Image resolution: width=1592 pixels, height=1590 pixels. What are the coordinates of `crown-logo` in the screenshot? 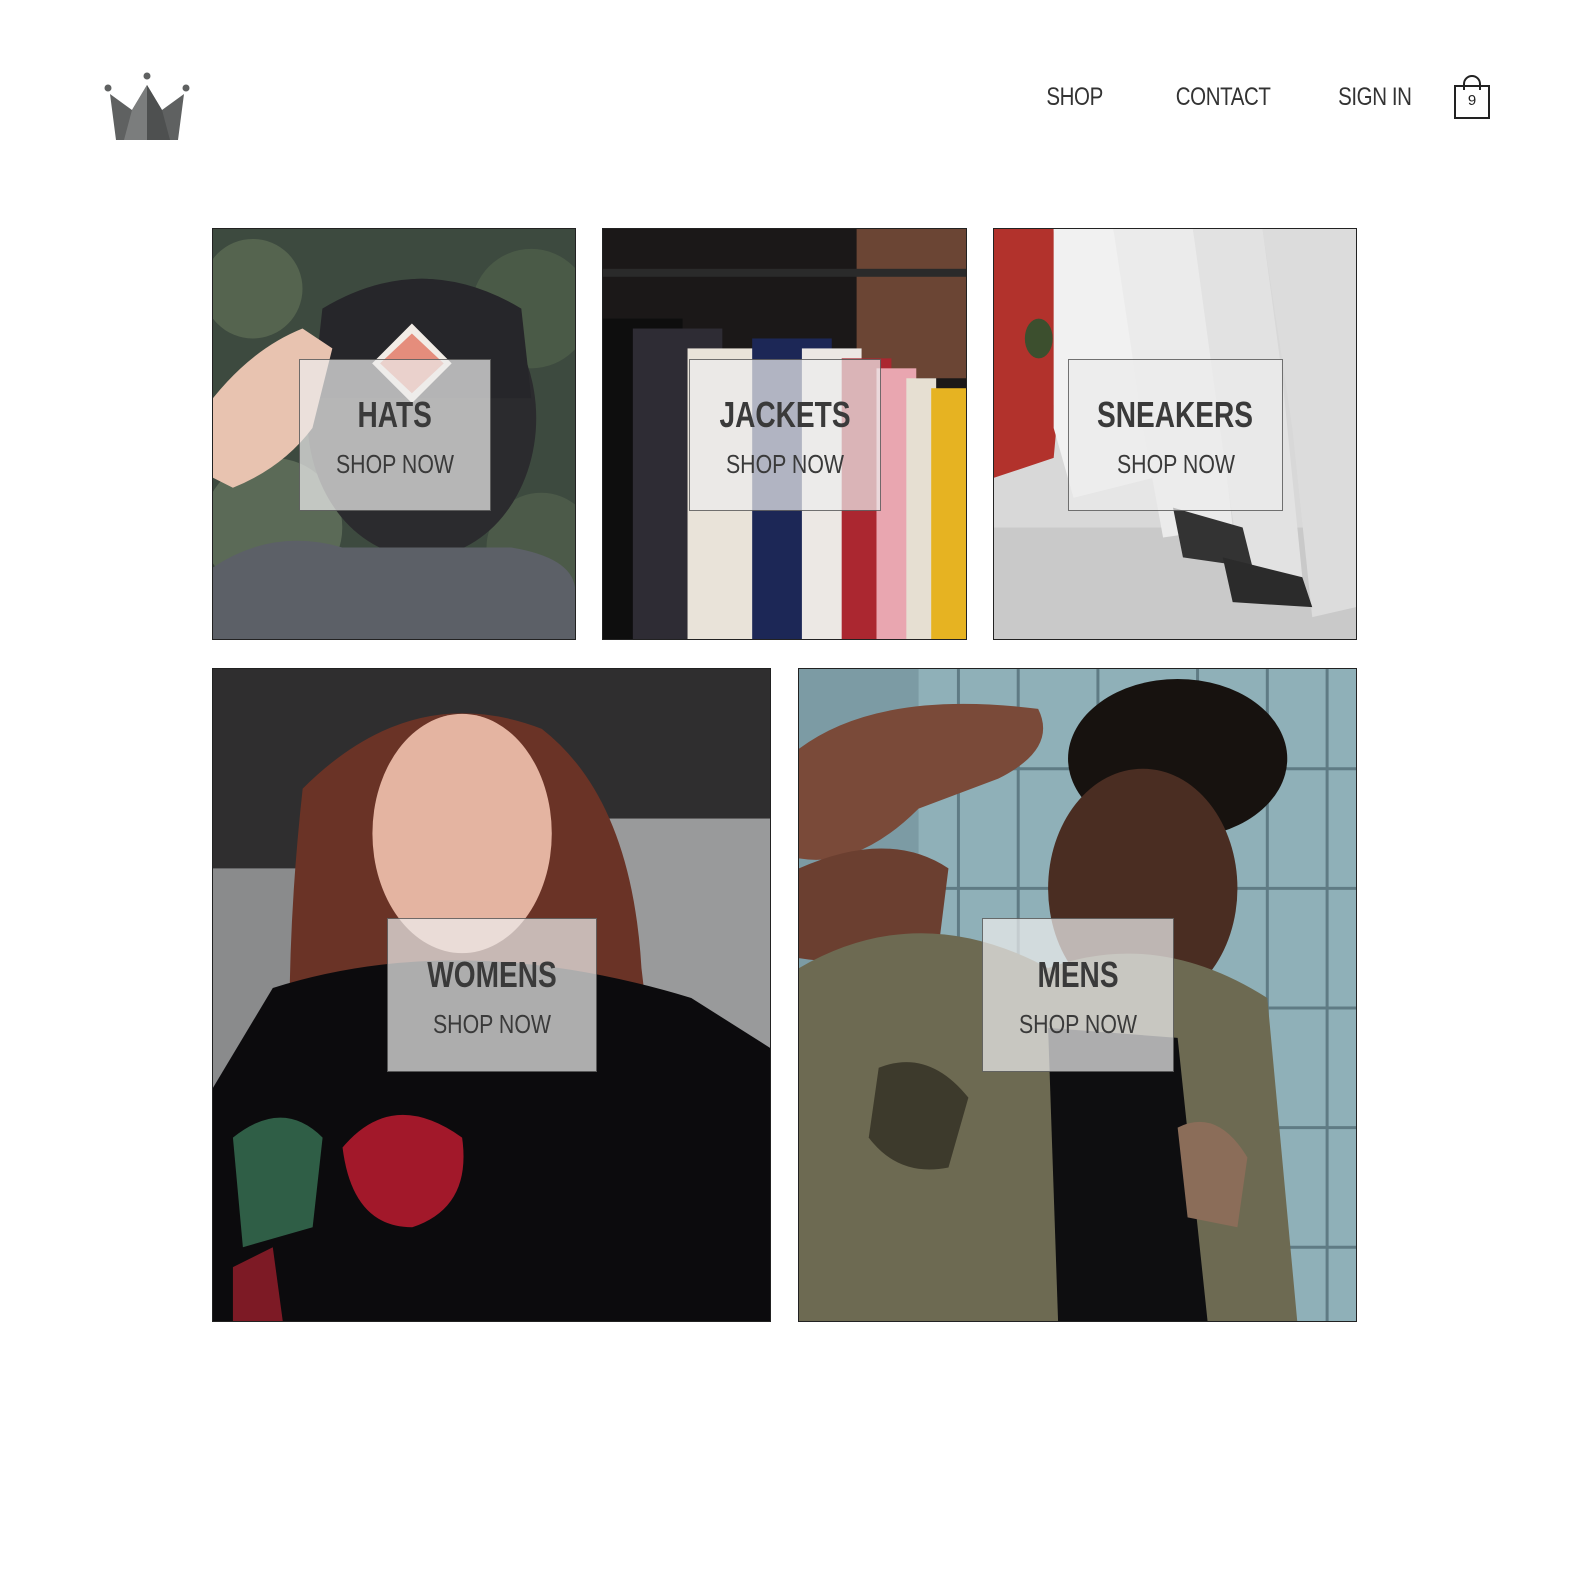 It's located at (149, 107).